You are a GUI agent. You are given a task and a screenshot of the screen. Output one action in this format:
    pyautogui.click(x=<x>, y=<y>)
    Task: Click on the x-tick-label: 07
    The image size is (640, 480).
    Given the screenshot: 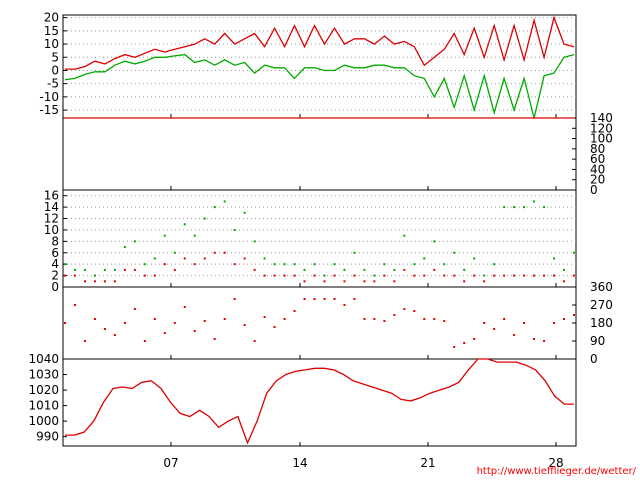 What is the action you would take?
    pyautogui.click(x=170, y=463)
    